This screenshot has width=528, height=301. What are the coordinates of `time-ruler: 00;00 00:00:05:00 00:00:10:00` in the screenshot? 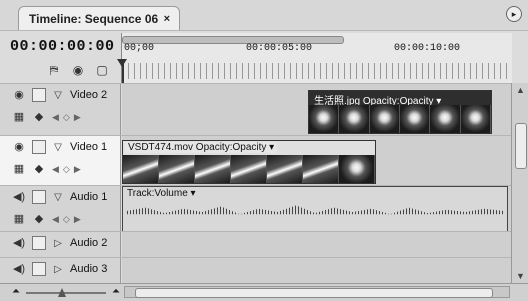 It's located at (314, 58).